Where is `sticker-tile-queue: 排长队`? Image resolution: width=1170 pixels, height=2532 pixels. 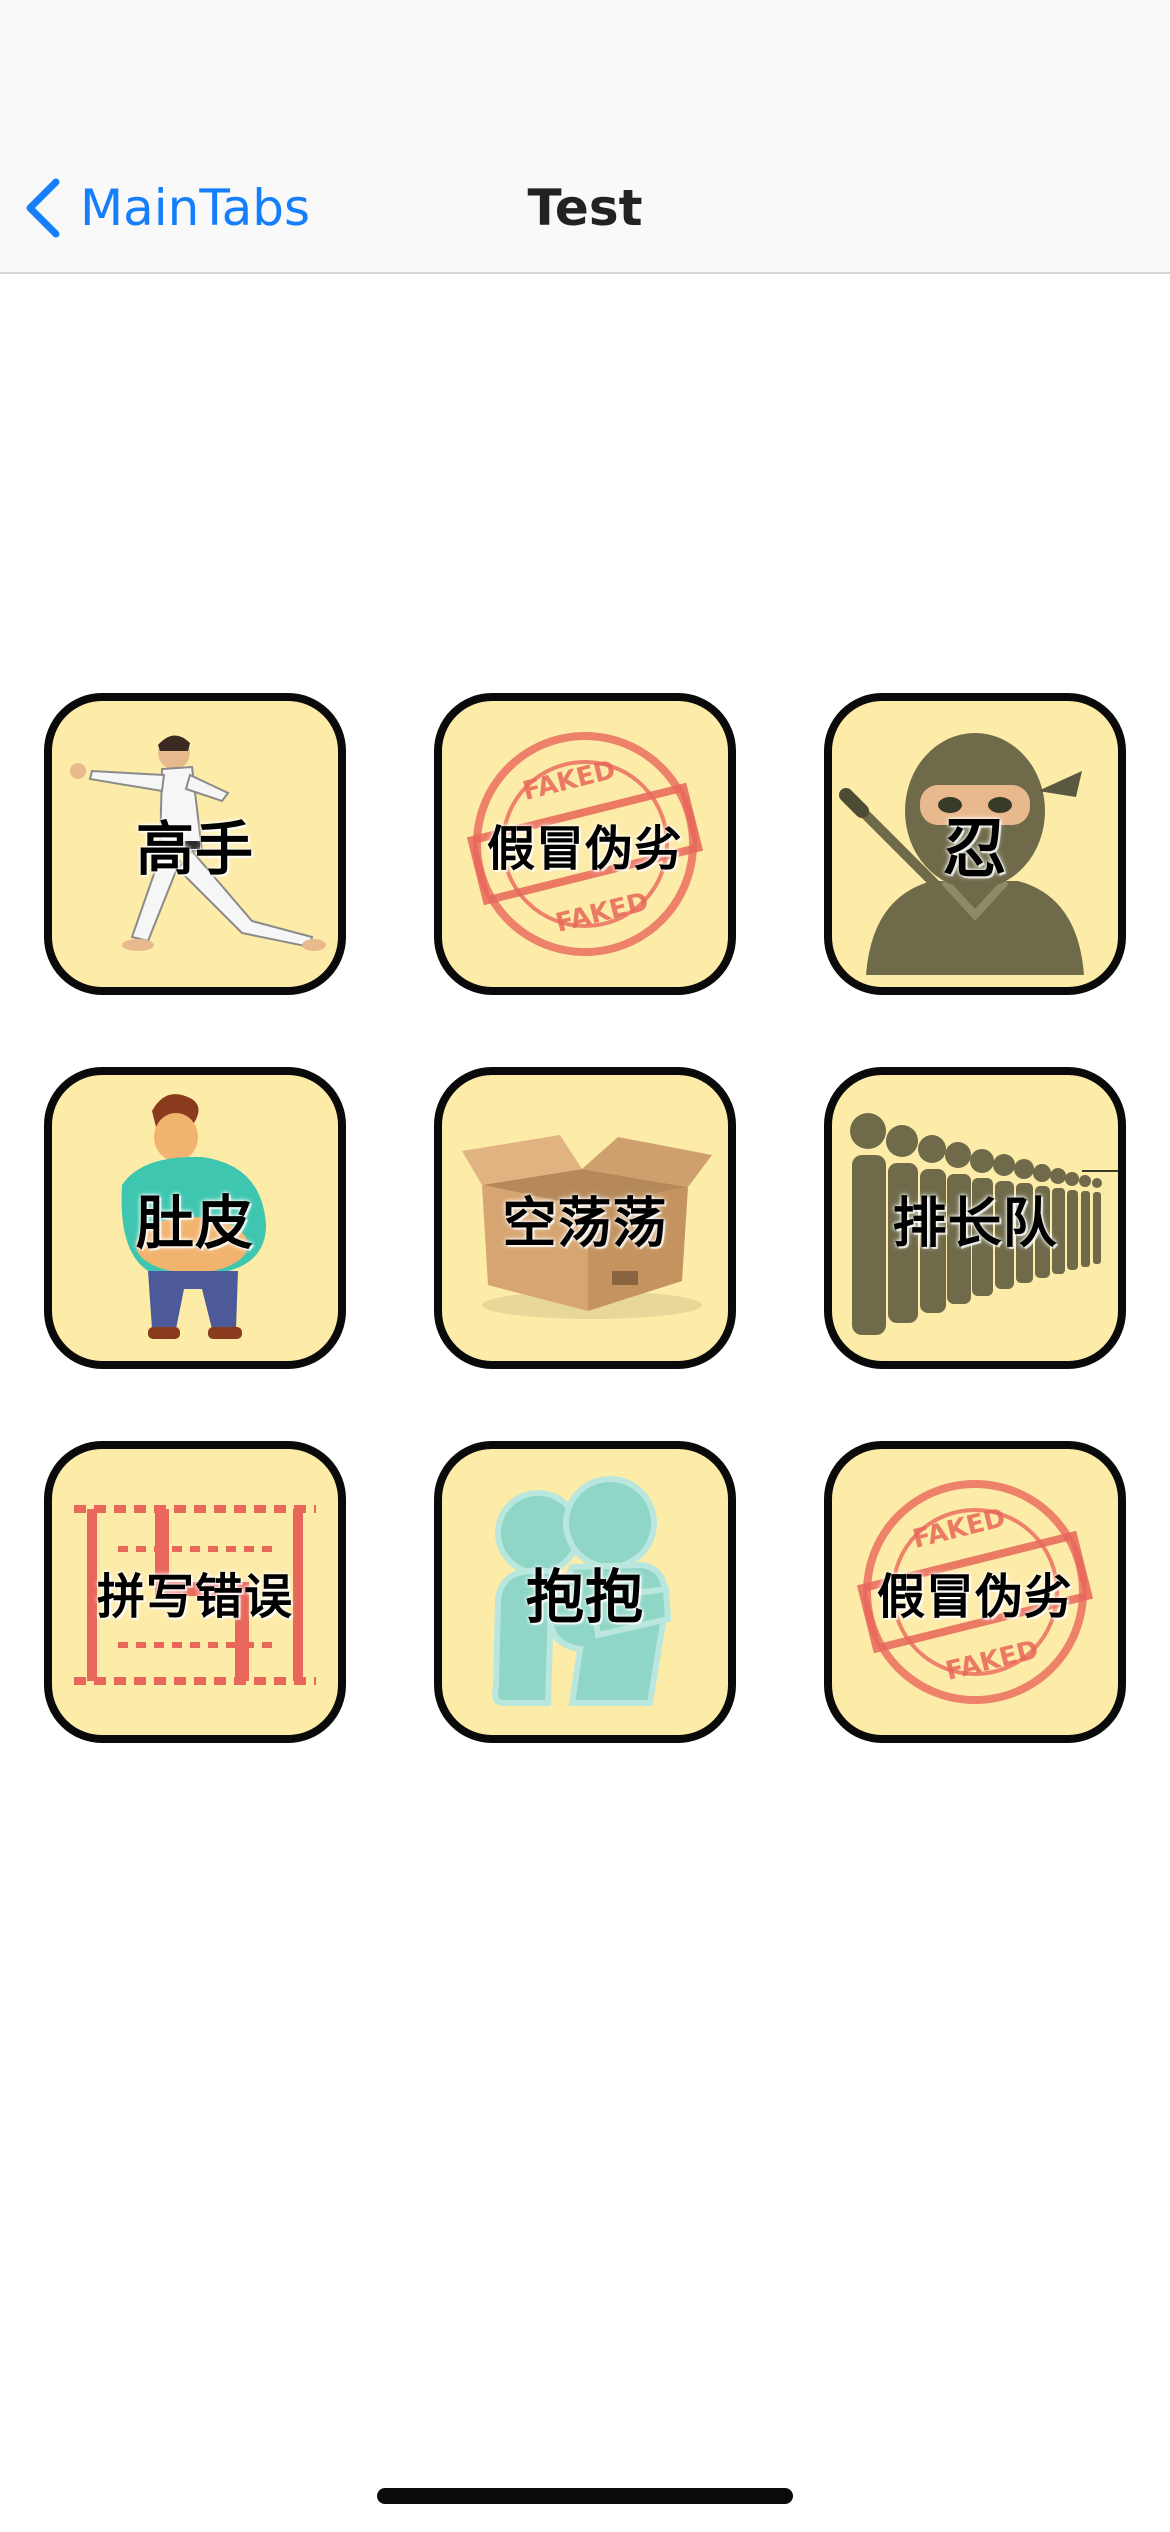
sticker-tile-queue: 排长队 is located at coordinates (975, 1218).